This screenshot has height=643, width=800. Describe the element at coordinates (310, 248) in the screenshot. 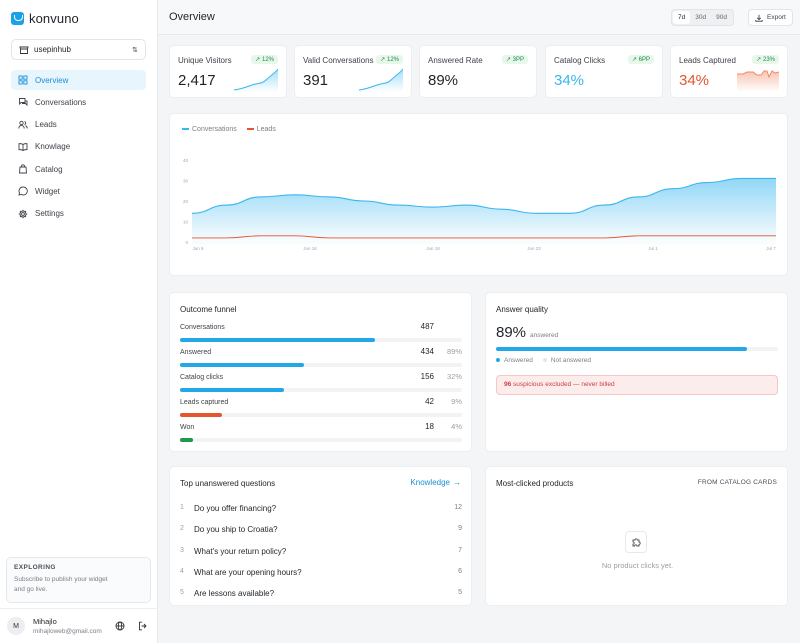

I see `x-tick-label: Jun 16` at that location.